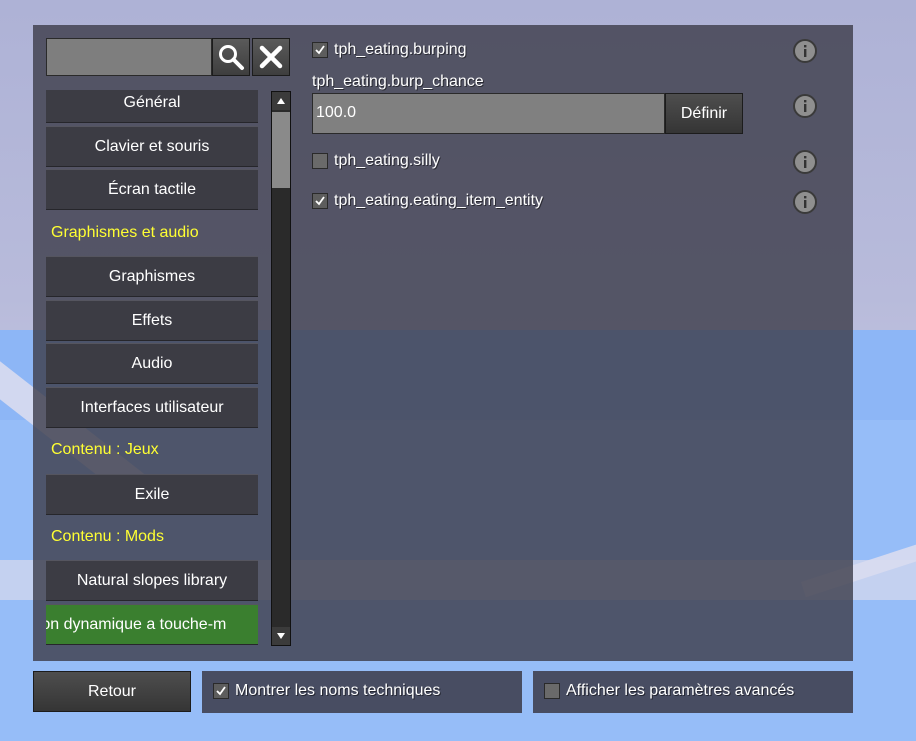  What do you see at coordinates (704, 113) in the screenshot?
I see `set-burp-chance-button: Définir` at bounding box center [704, 113].